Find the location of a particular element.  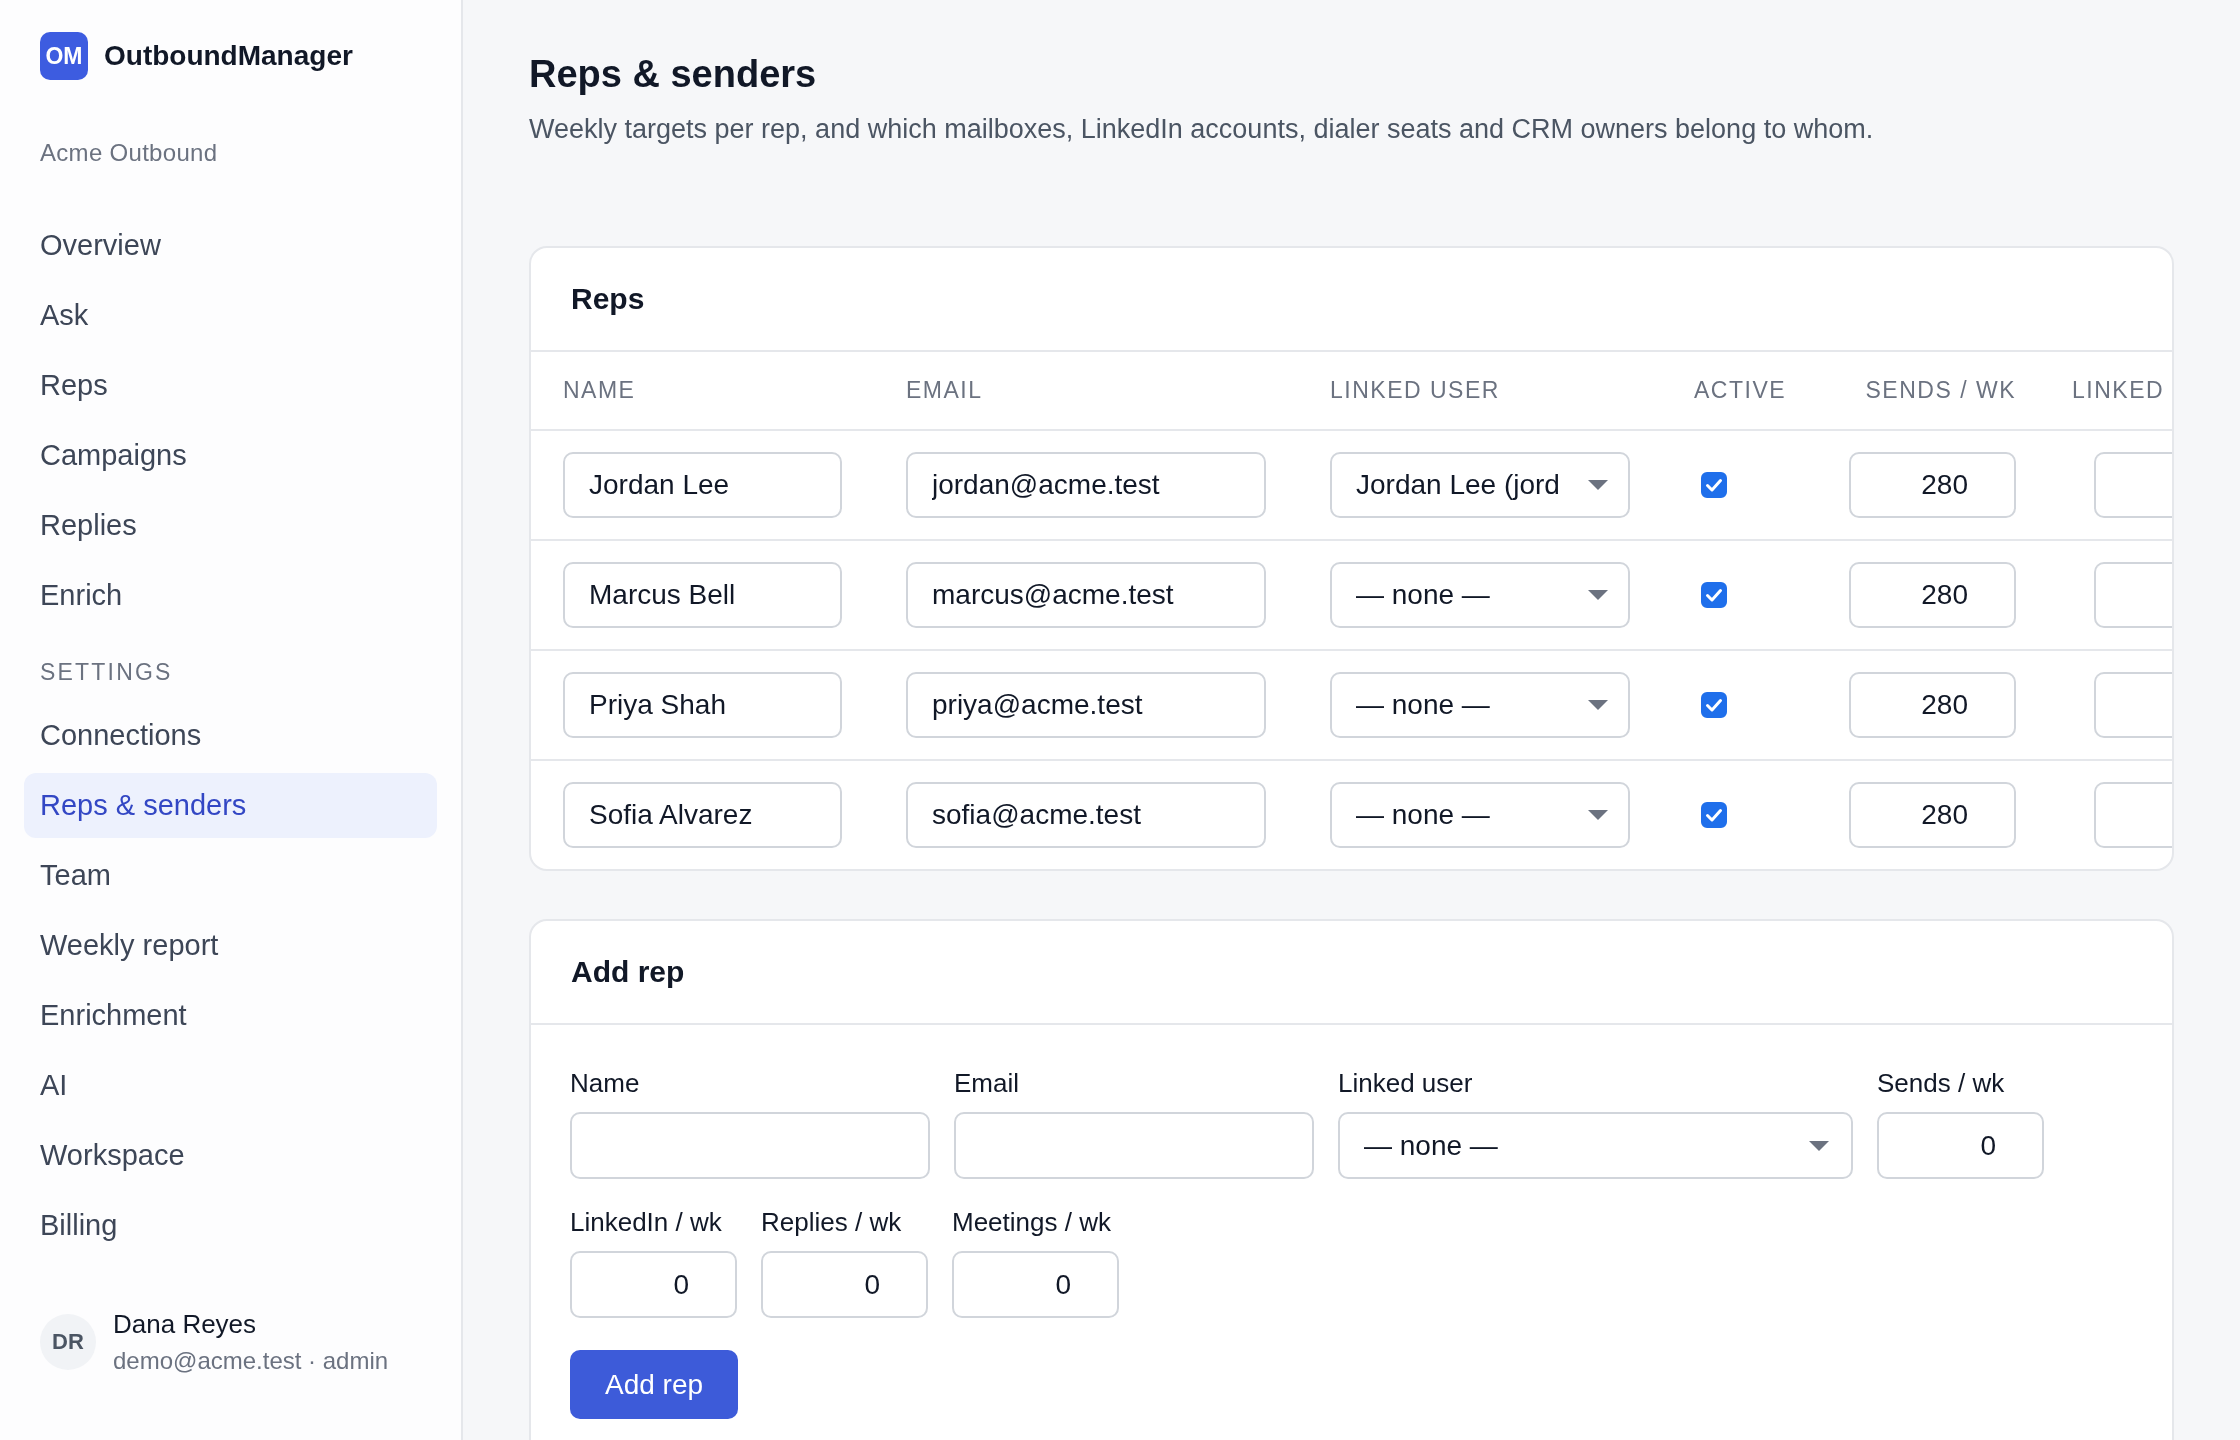

app-logo: OM is located at coordinates (64, 56).